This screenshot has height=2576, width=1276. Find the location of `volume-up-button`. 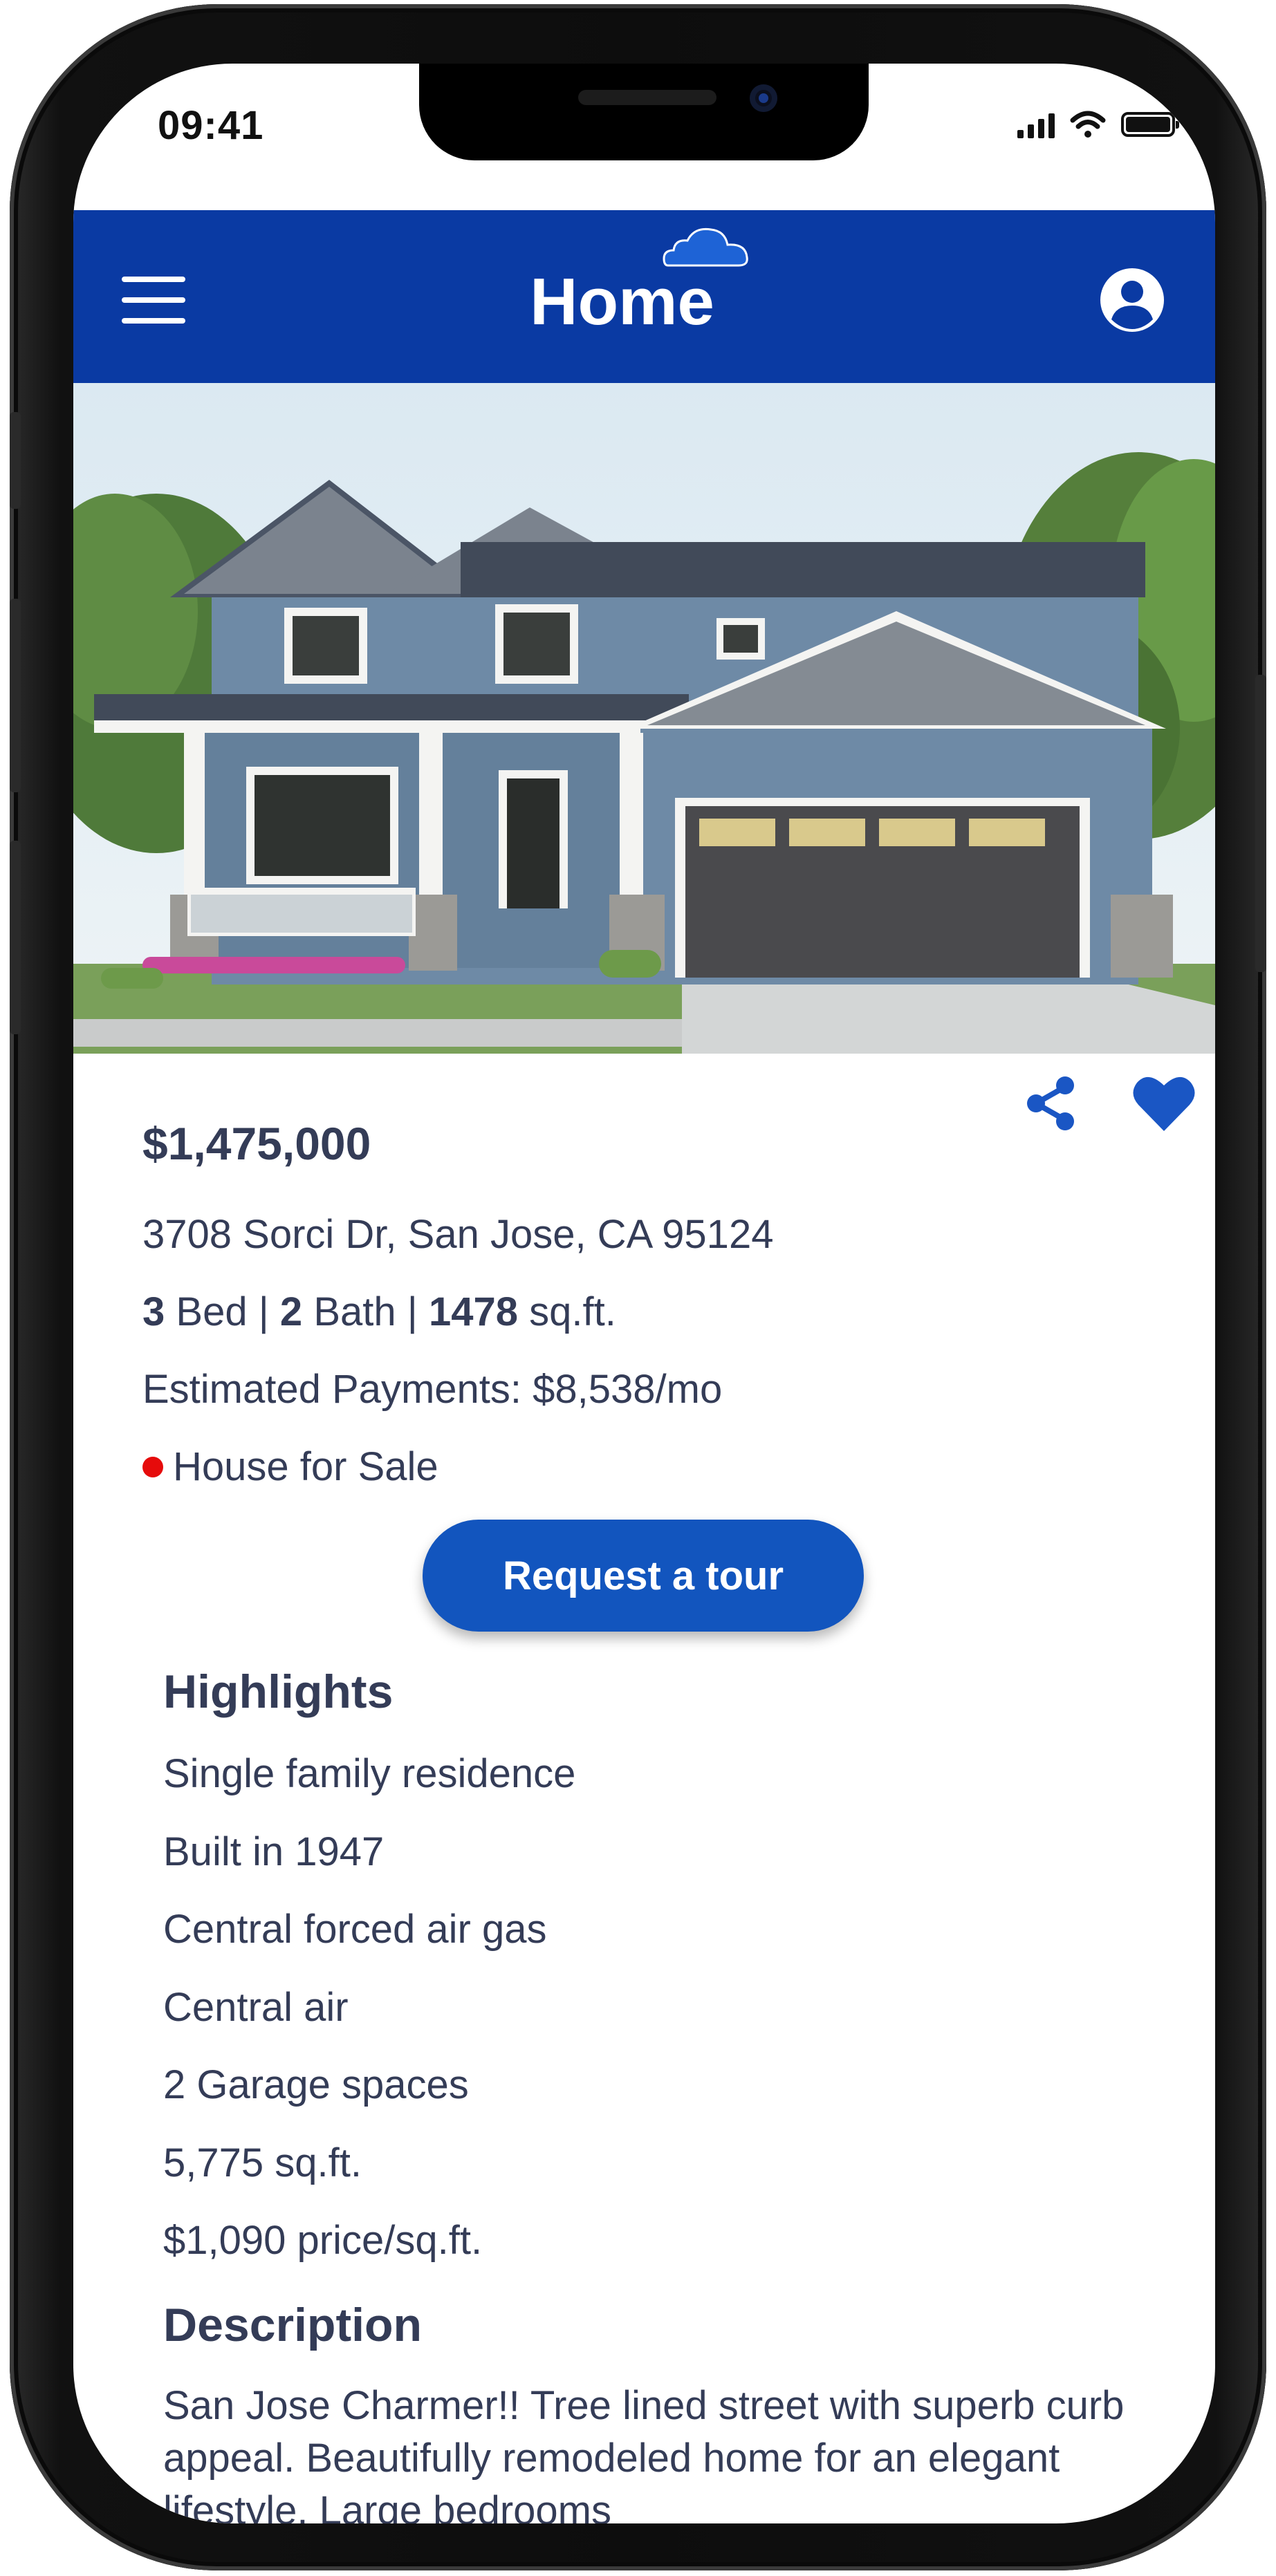

volume-up-button is located at coordinates (16, 695).